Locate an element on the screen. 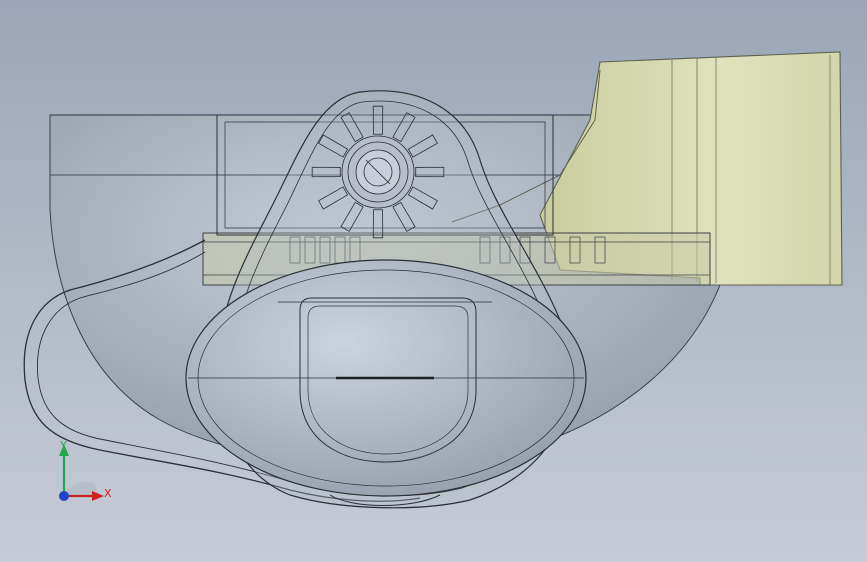 This screenshot has width=867, height=562. y-axis-label: Y is located at coordinates (63, 445).